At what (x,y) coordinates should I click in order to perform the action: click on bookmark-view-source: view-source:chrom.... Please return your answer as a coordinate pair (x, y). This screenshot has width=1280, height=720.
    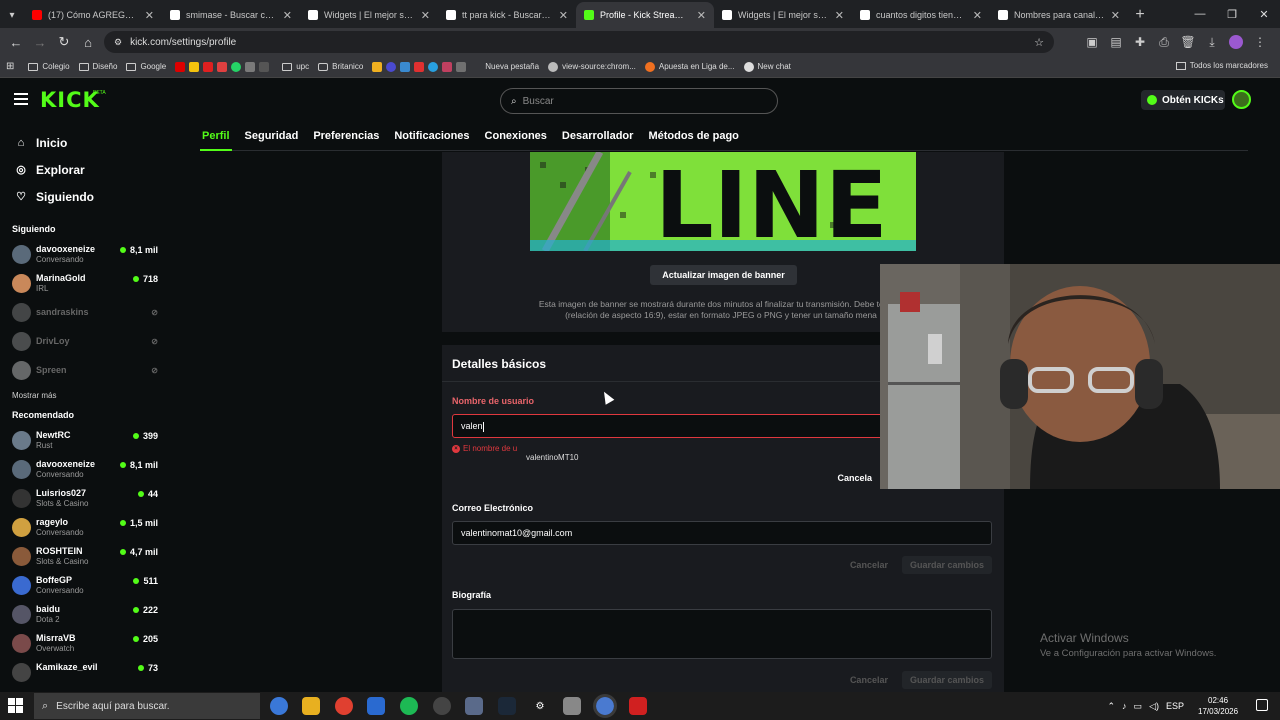
    Looking at the image, I should click on (592, 66).